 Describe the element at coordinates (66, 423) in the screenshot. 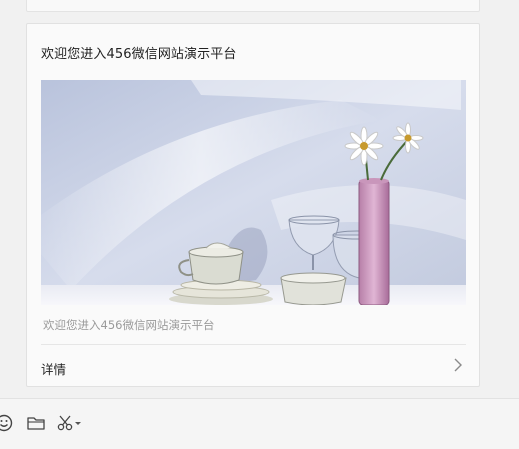

I see `scissors-icon` at that location.